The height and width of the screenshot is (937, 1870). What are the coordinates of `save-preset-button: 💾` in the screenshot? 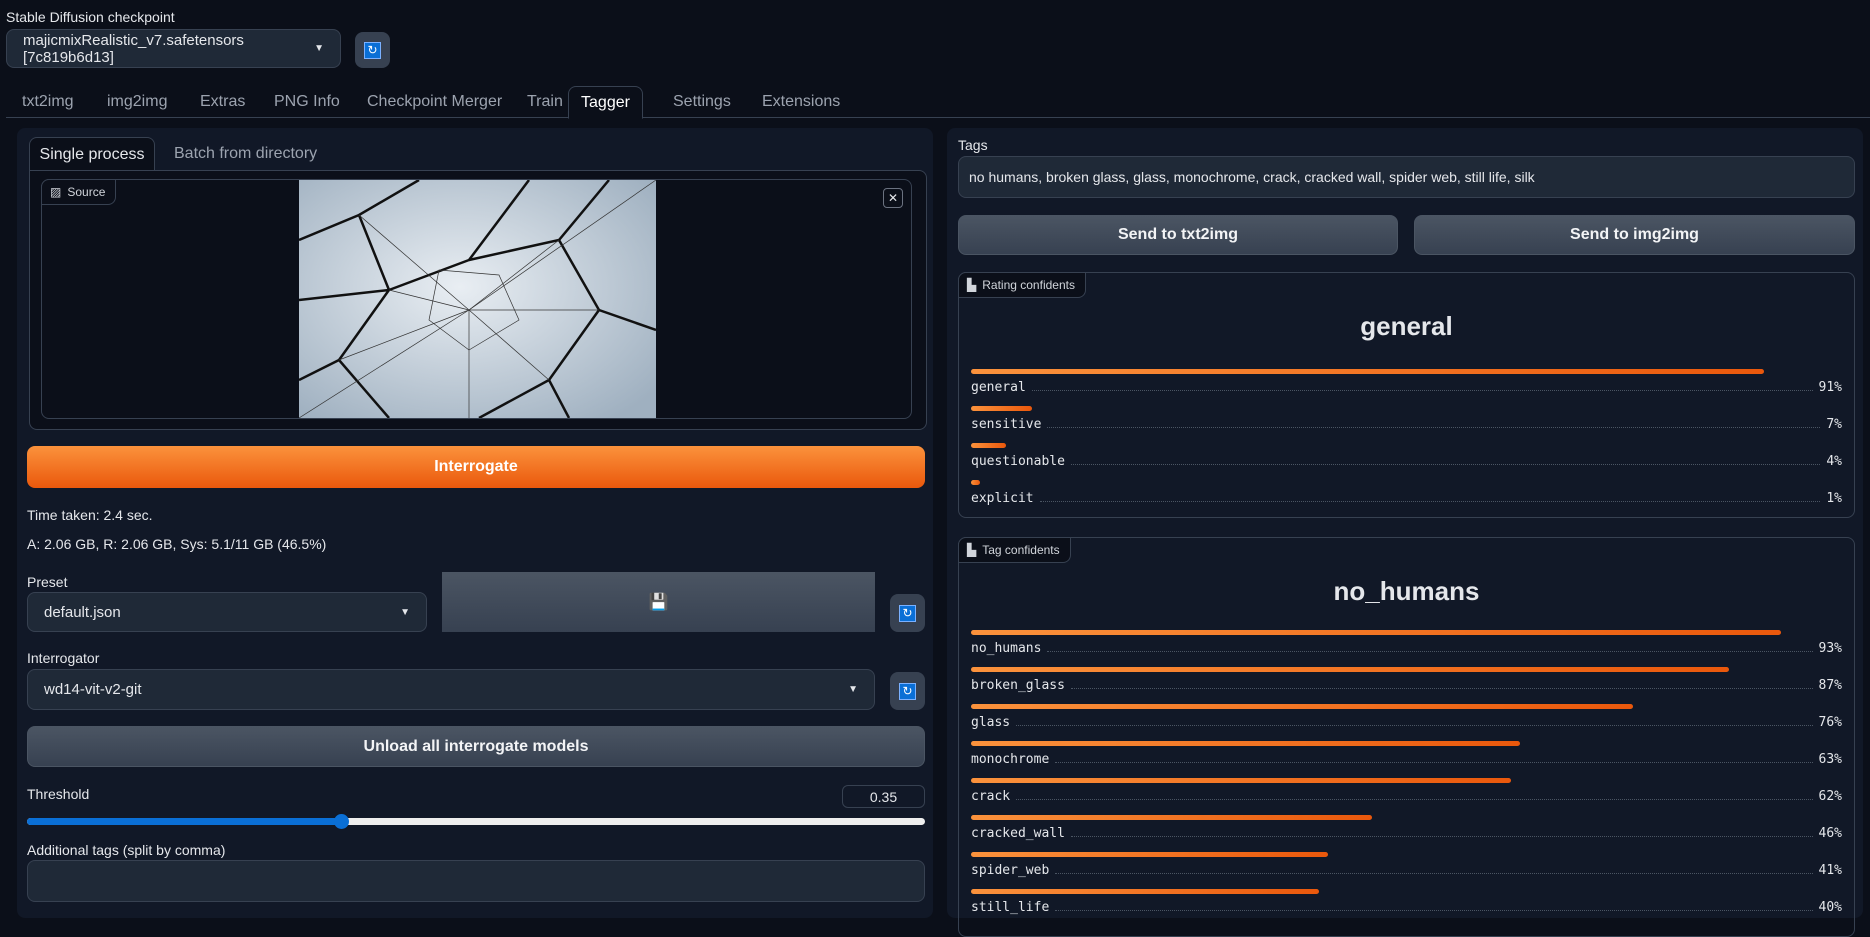 It's located at (658, 602).